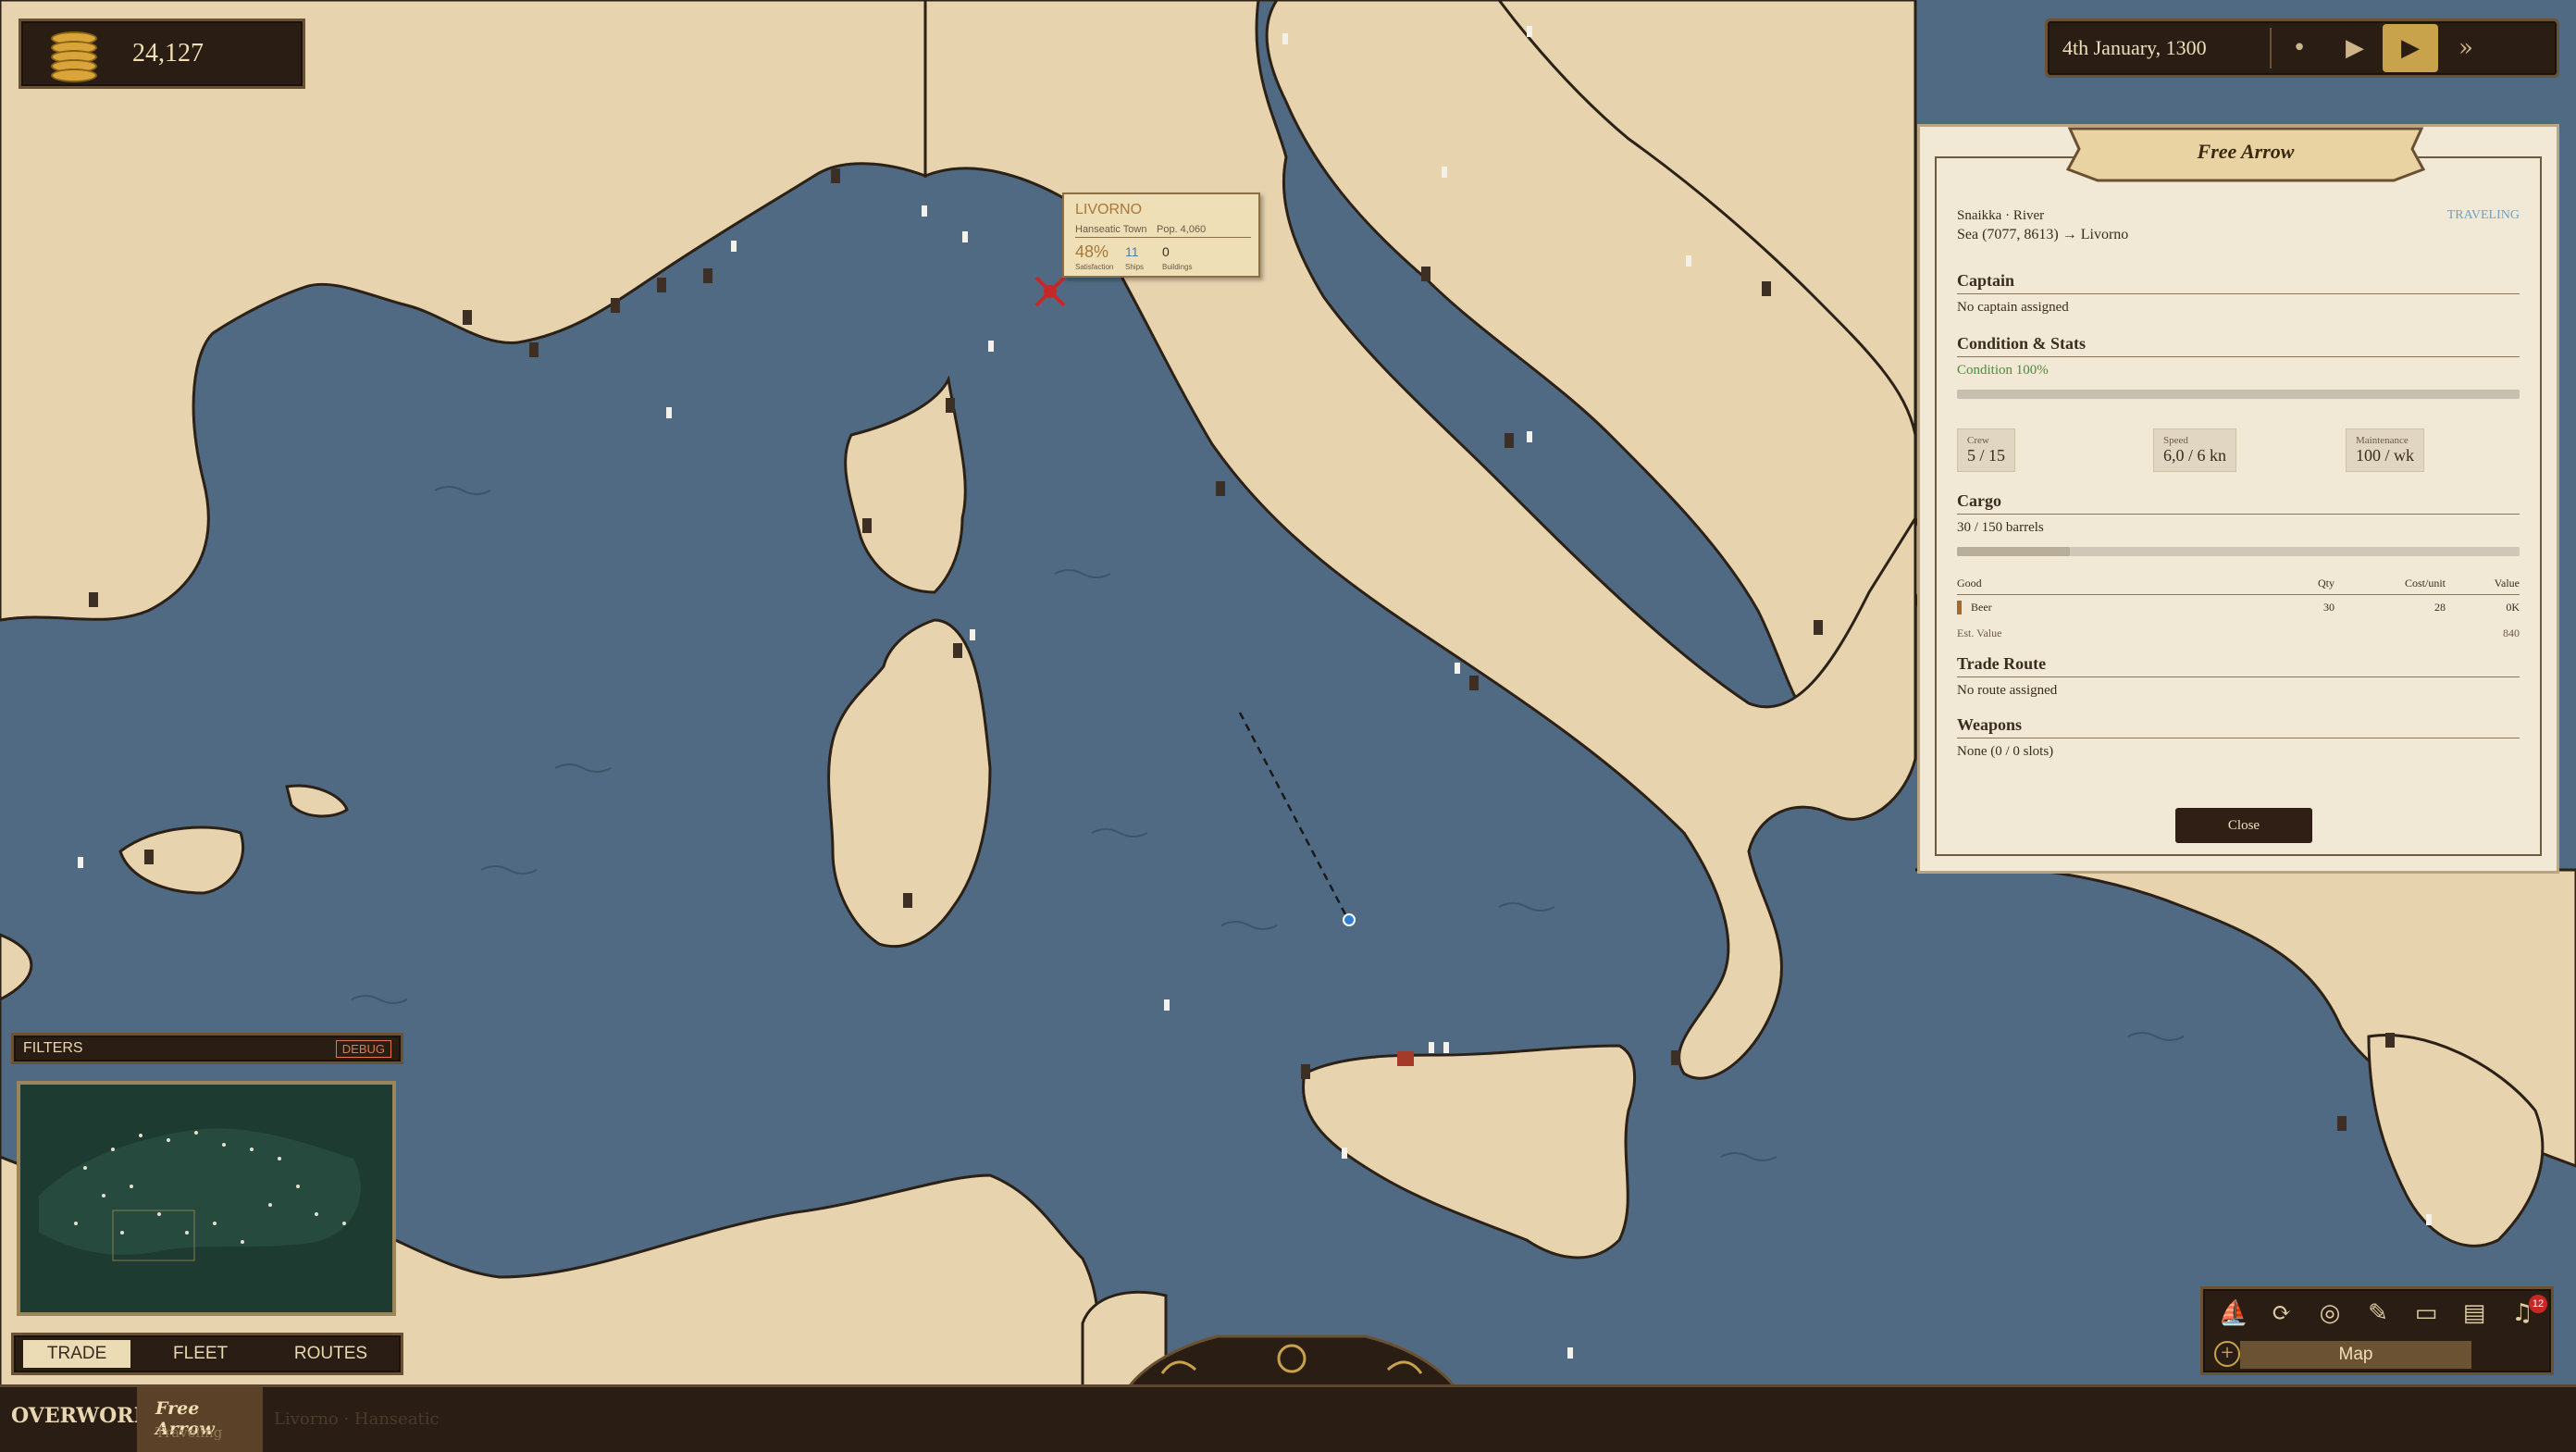  I want to click on red-town-marker, so click(1406, 1058).